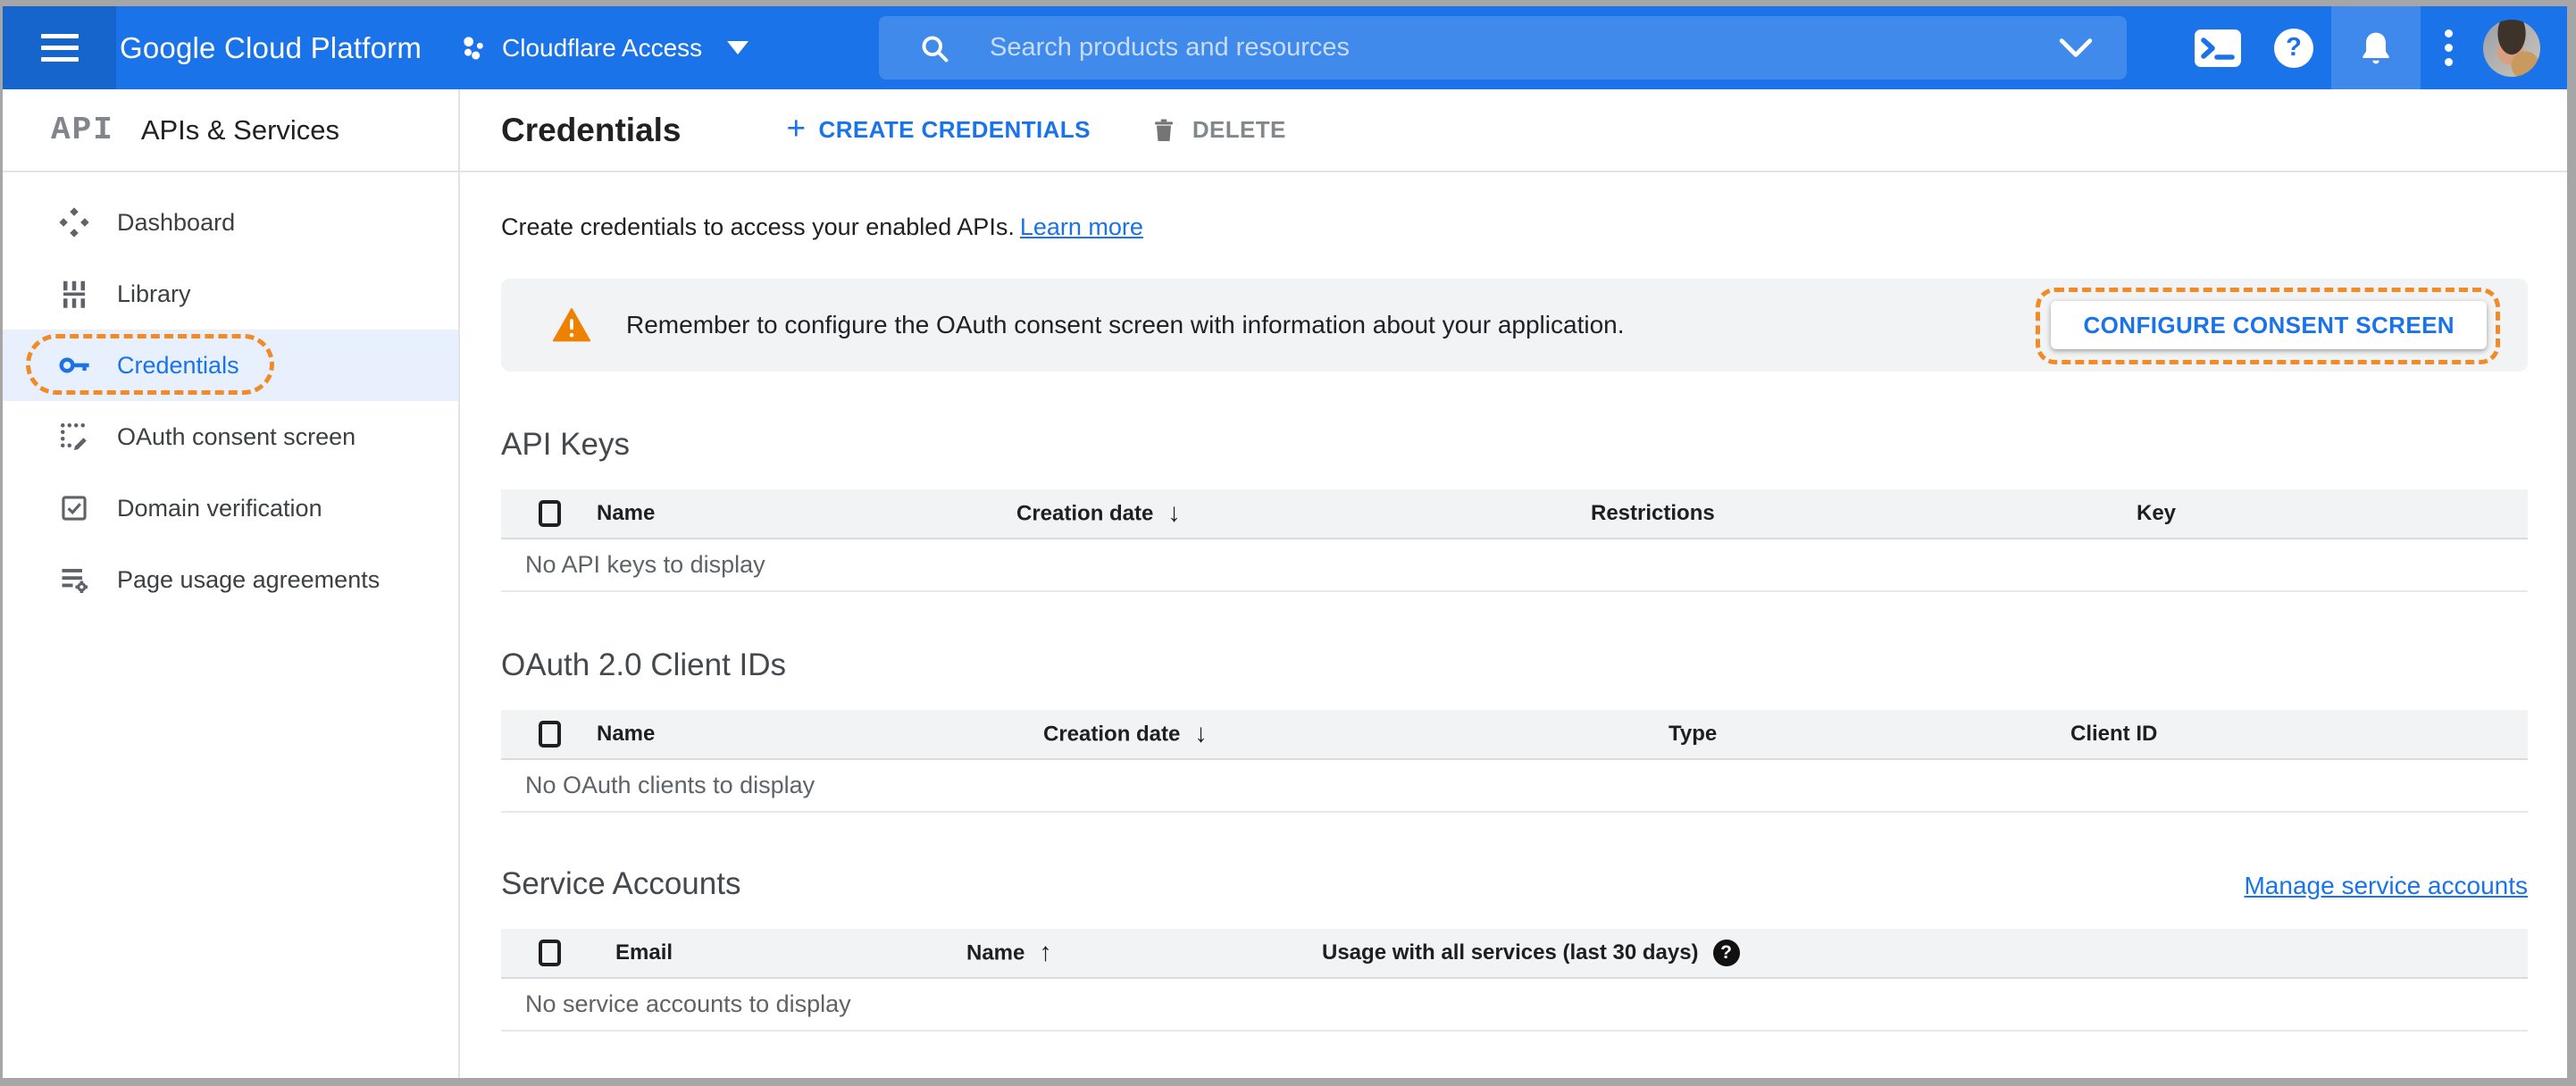  What do you see at coordinates (2449, 47) in the screenshot?
I see `overflow-menu-button` at bounding box center [2449, 47].